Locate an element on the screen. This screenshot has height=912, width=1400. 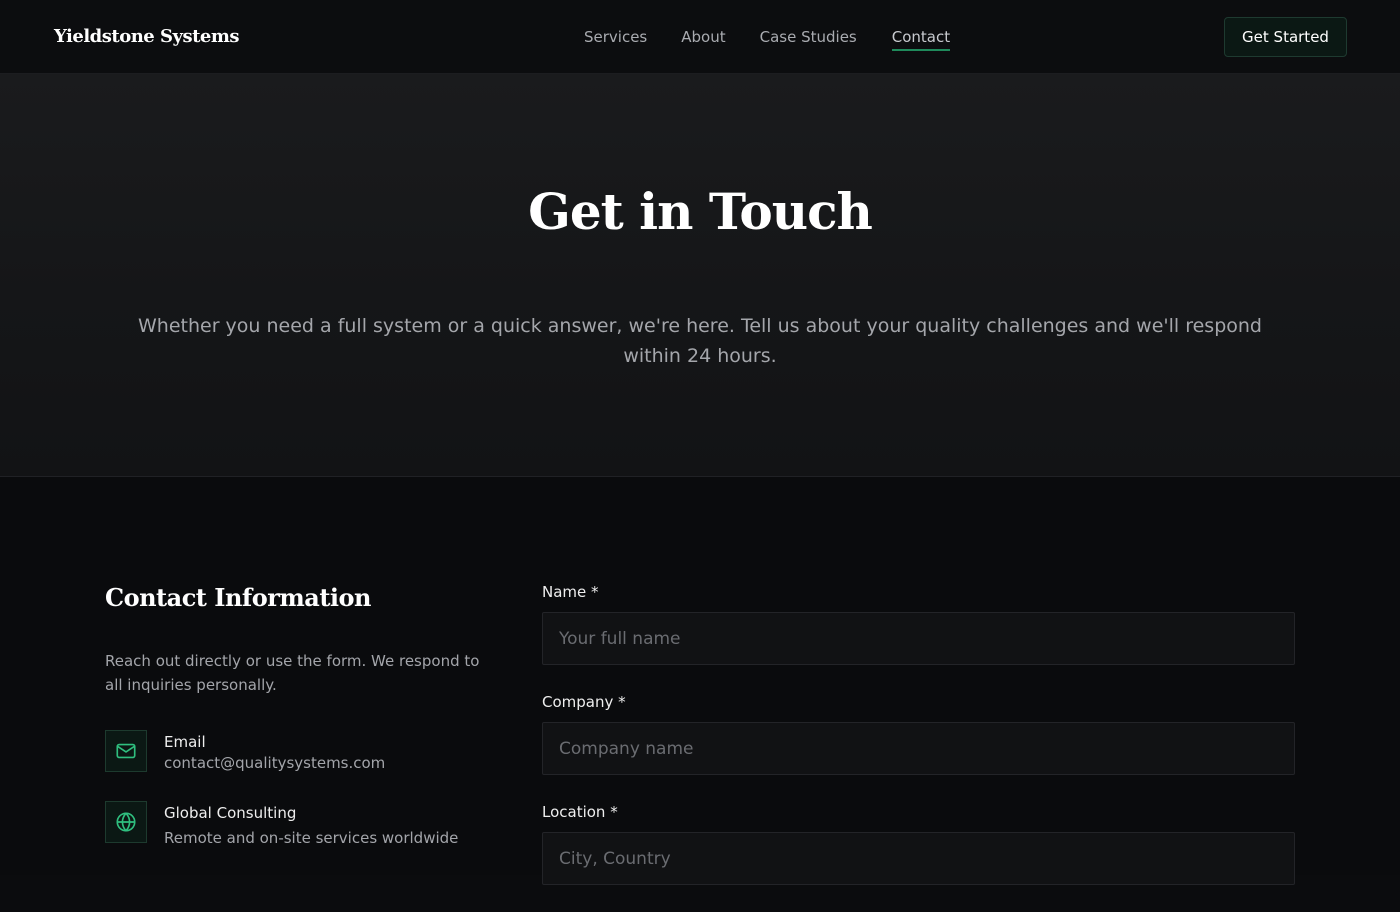
email-address-link: contact@qualitysystems.com is located at coordinates (274, 763).